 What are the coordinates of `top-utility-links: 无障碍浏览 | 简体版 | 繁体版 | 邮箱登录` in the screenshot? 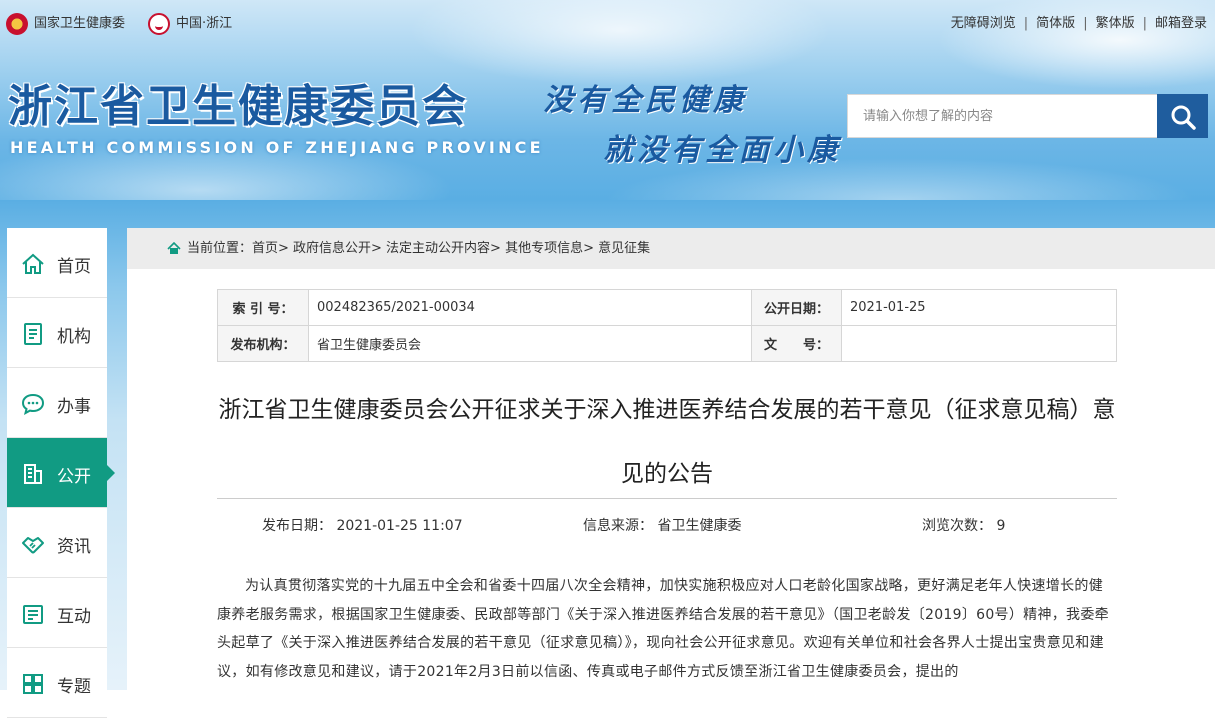 It's located at (1078, 23).